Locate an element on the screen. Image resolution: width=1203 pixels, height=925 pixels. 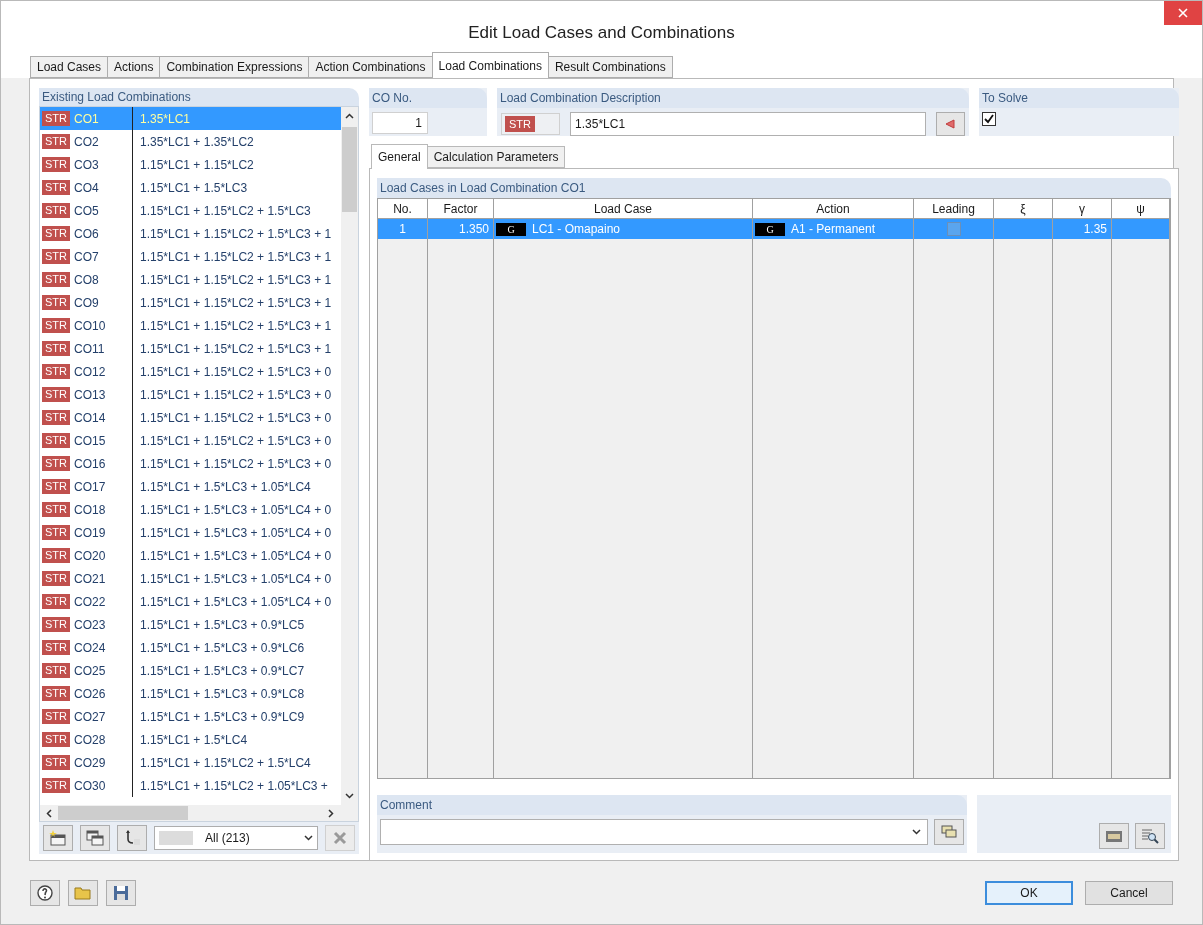
list-row: STR CO9 1.15*LC1 + 1.15*LC2 + 1.5*LC3 + 1 is located at coordinates (190, 303).